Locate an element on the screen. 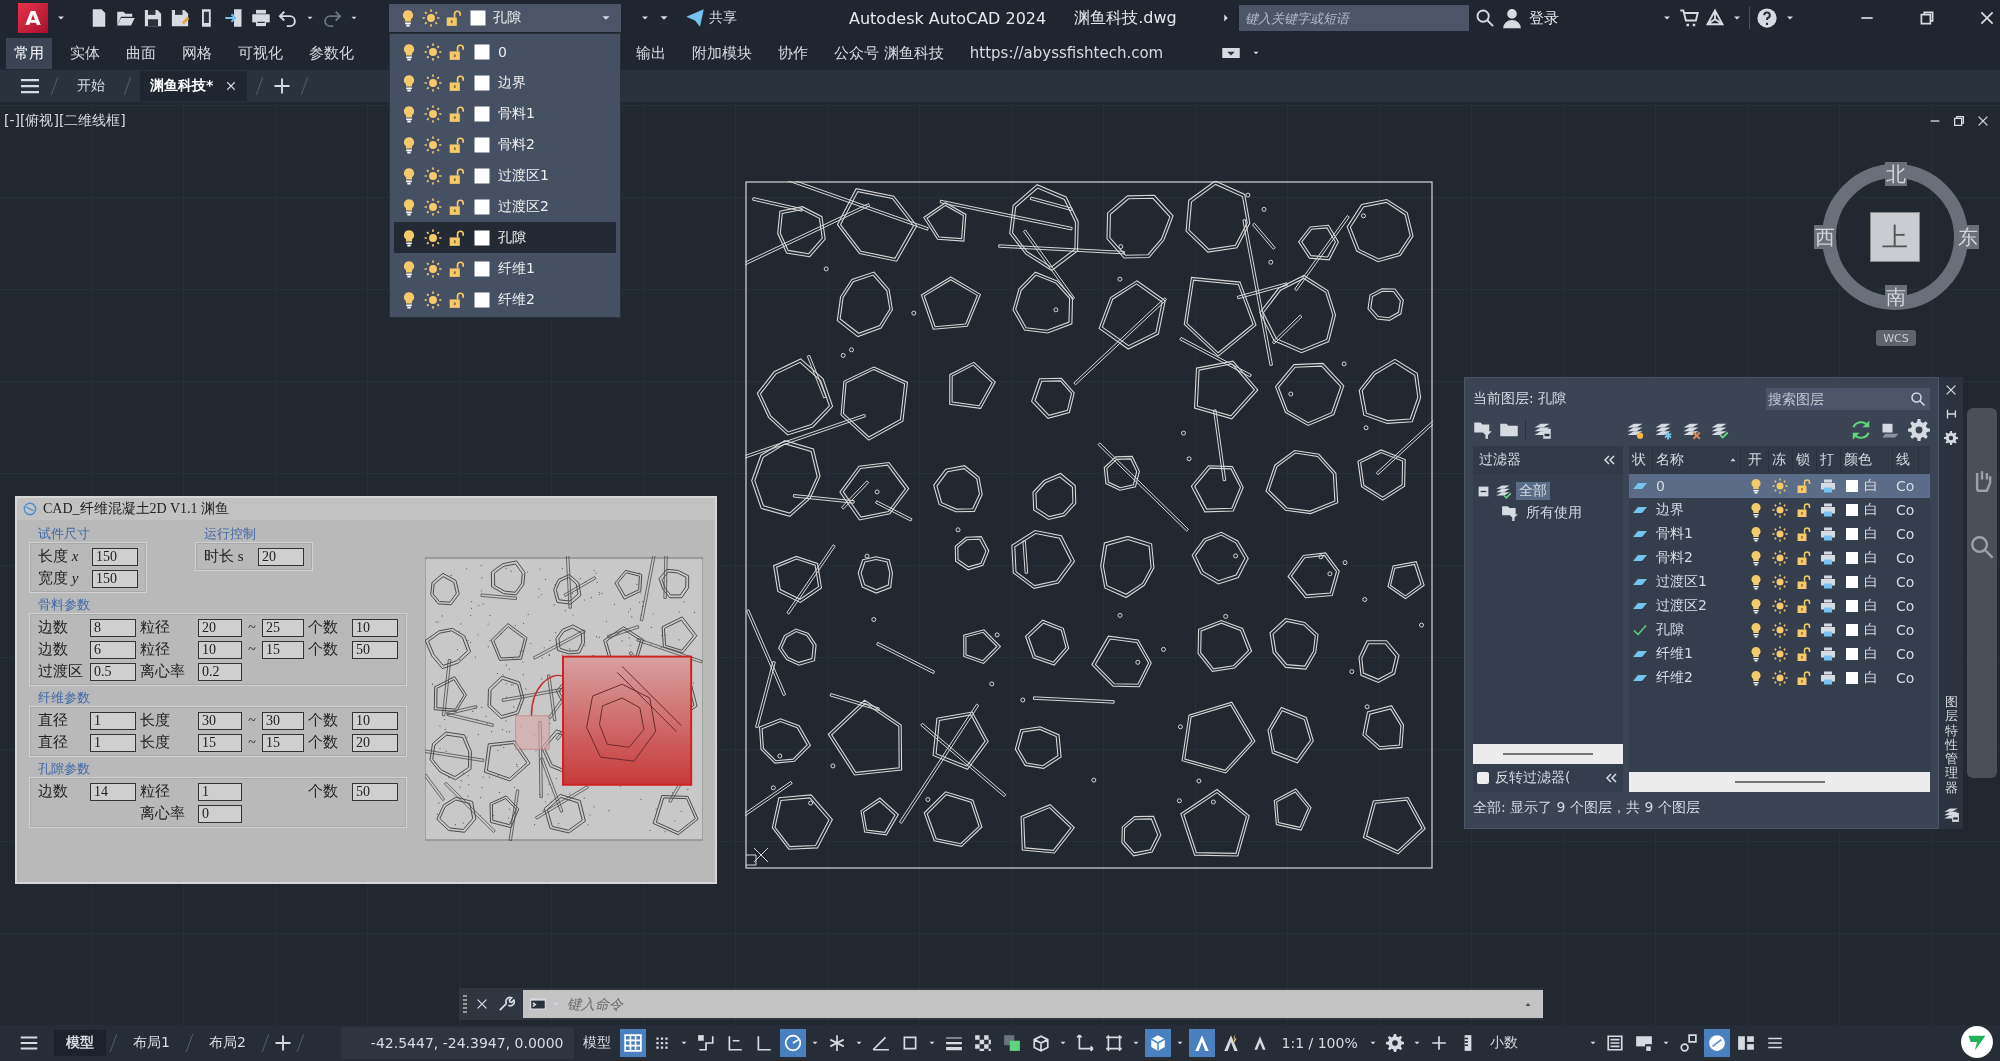 The image size is (2000, 1061). layer-row: 孔隙 白 Co is located at coordinates (1779, 630).